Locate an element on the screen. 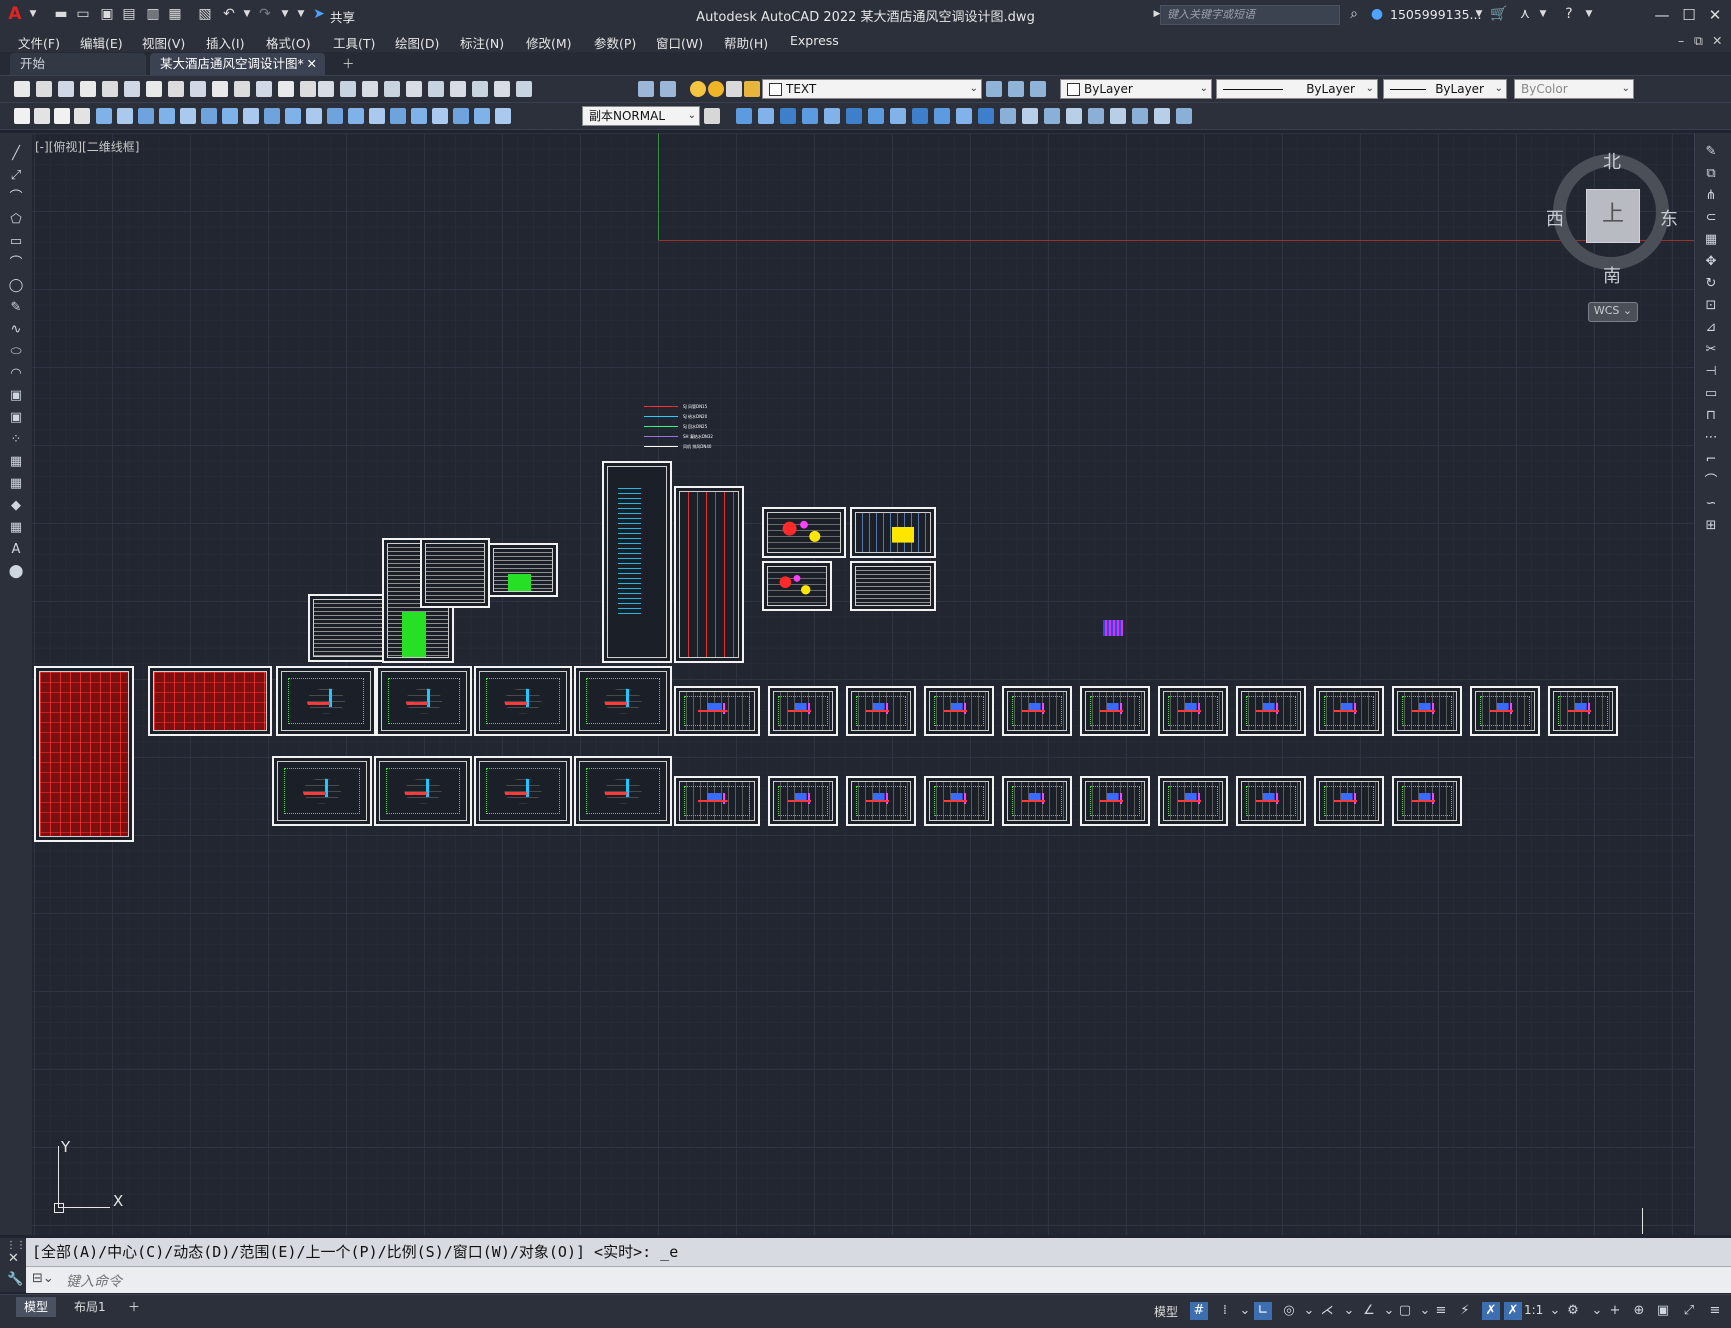  save-as-icon: ▤ is located at coordinates (129, 14).